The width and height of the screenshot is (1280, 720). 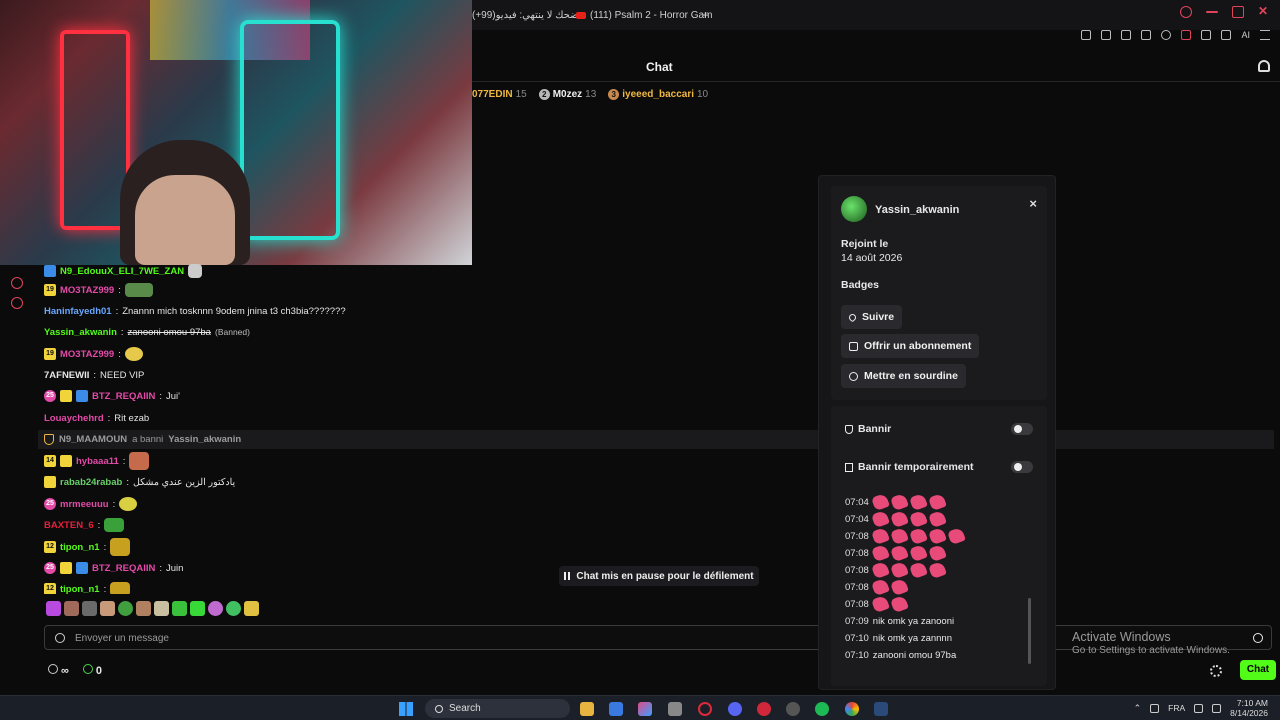 What do you see at coordinates (17, 303) in the screenshot?
I see `settings-icon` at bounding box center [17, 303].